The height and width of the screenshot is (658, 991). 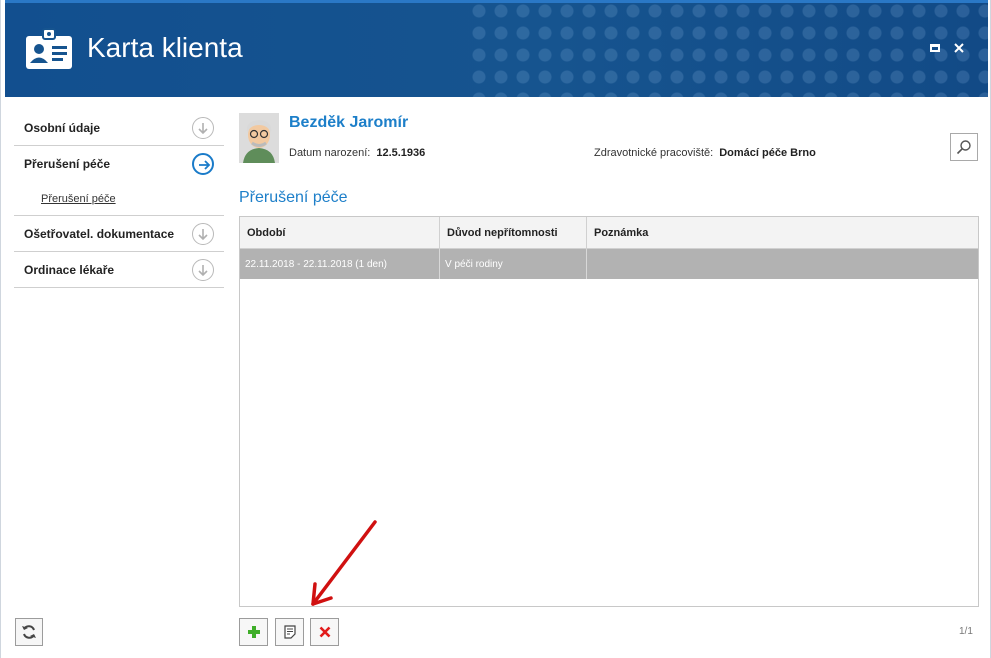 I want to click on search-icon, so click(x=963, y=147).